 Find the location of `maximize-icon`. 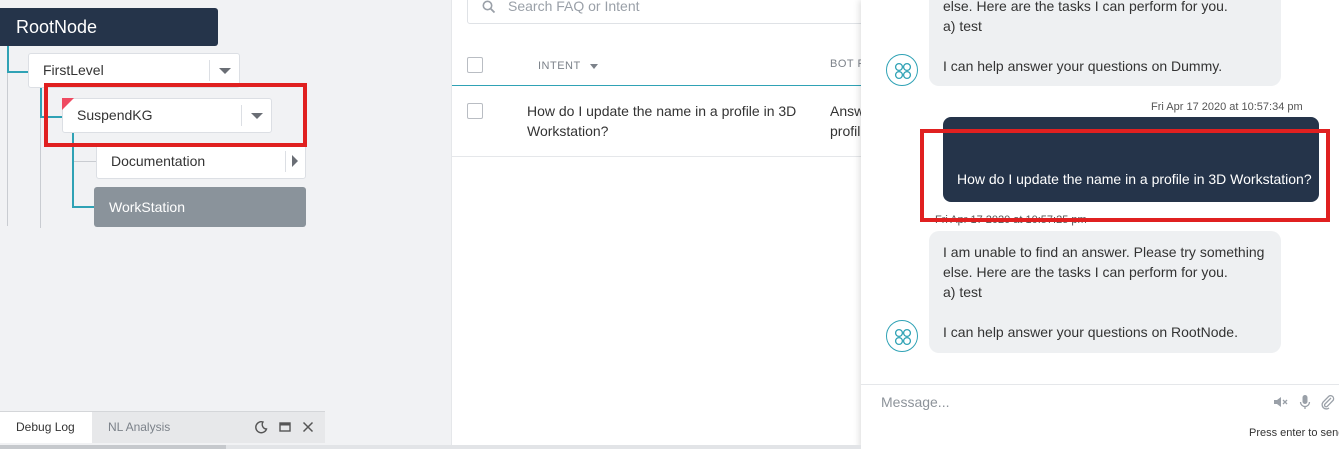

maximize-icon is located at coordinates (285, 427).